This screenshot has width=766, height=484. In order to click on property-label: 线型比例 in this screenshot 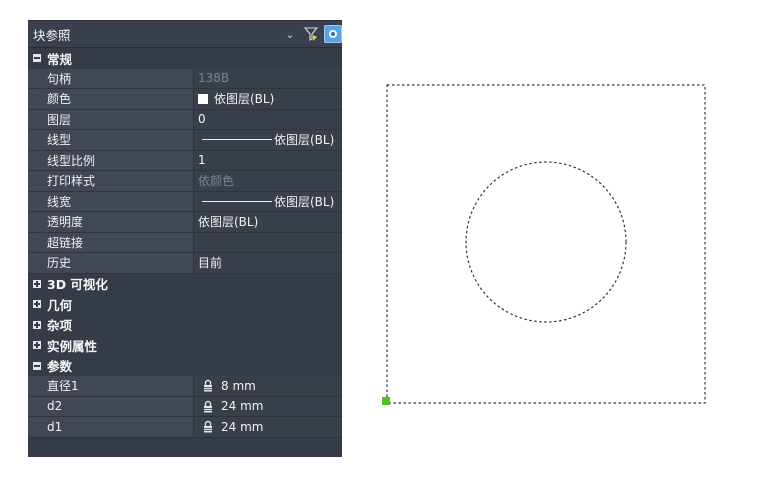, I will do `click(111, 160)`.